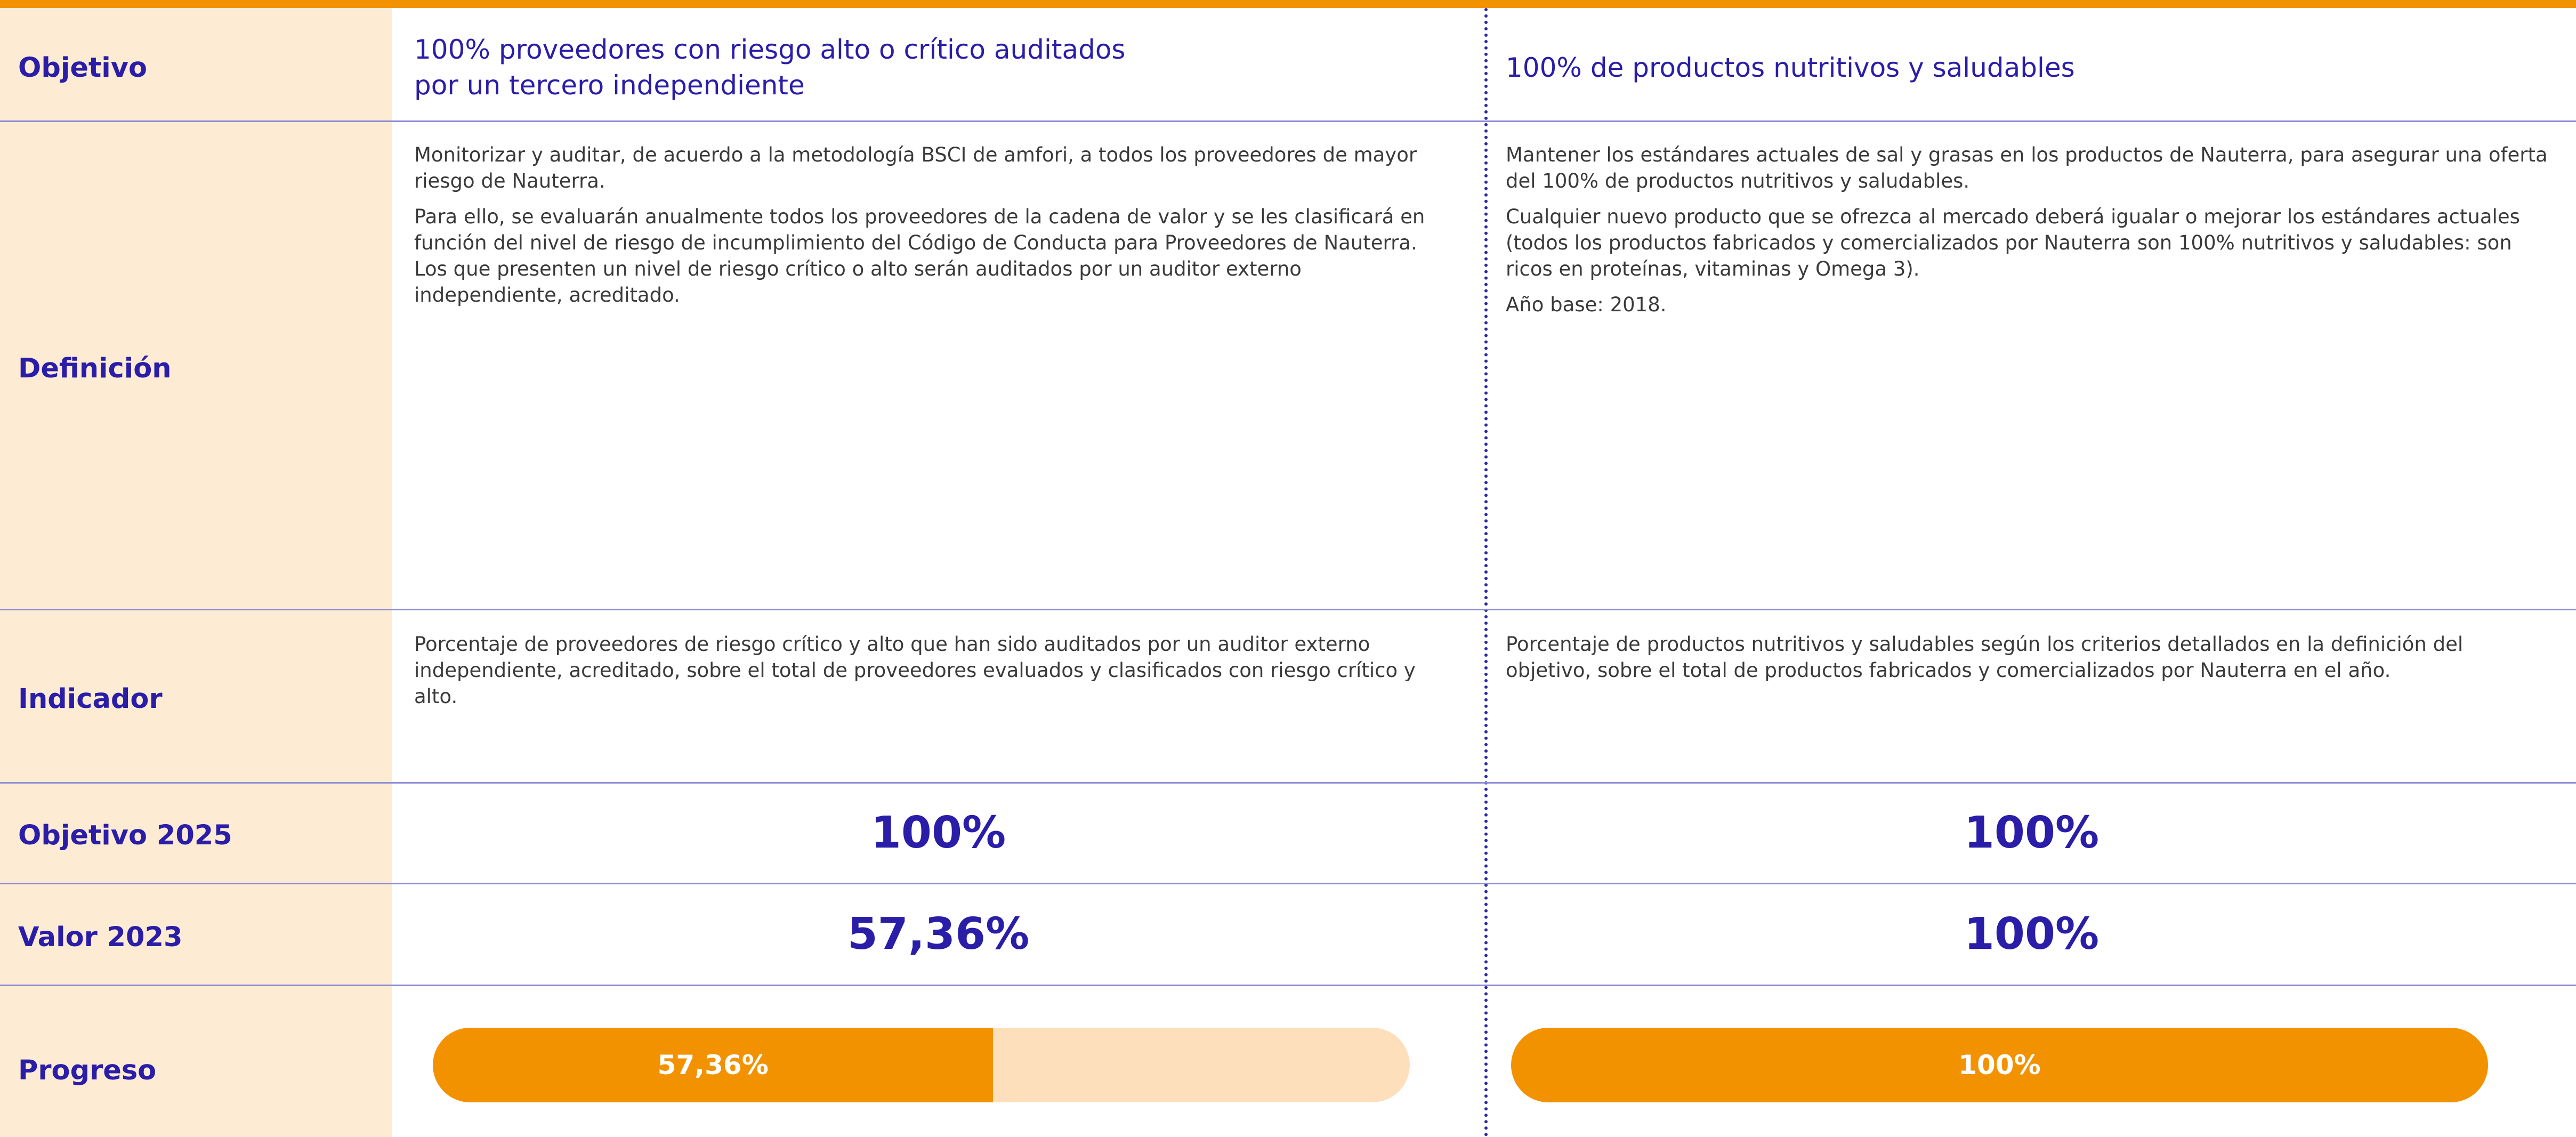  I want to click on row-label-progreso: Progreso, so click(88, 1070).